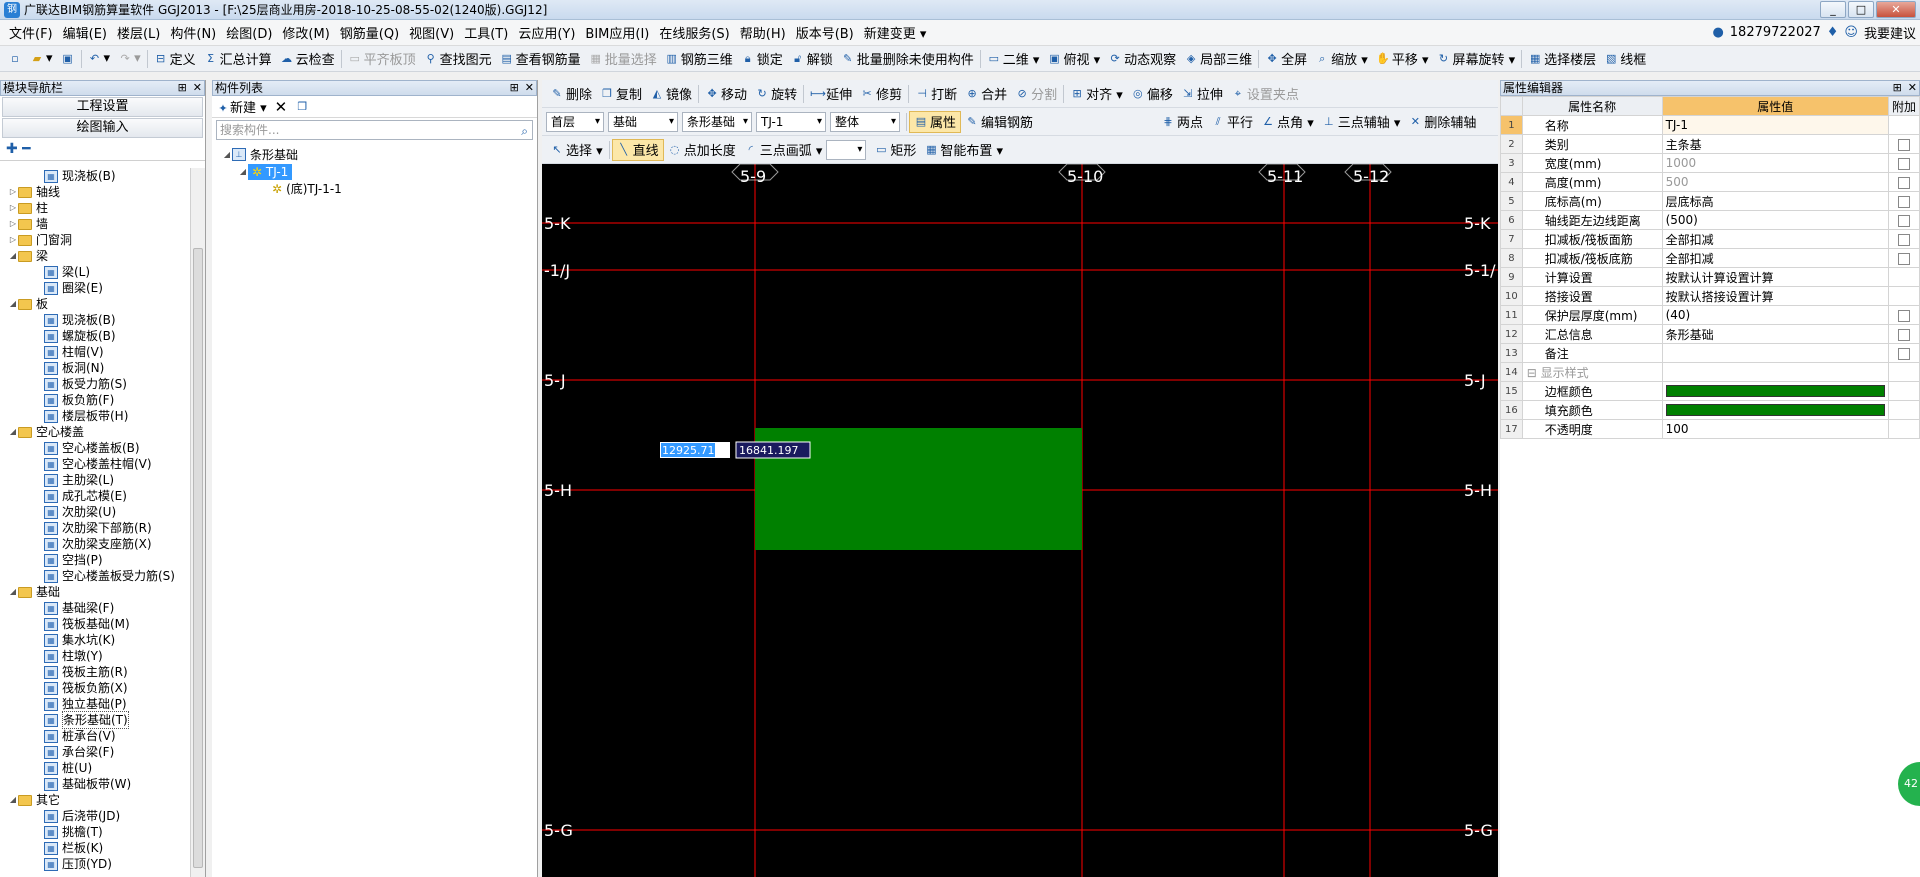 This screenshot has width=1920, height=877. I want to click on nav-item: ▦ 压顶(YD), so click(95, 864).